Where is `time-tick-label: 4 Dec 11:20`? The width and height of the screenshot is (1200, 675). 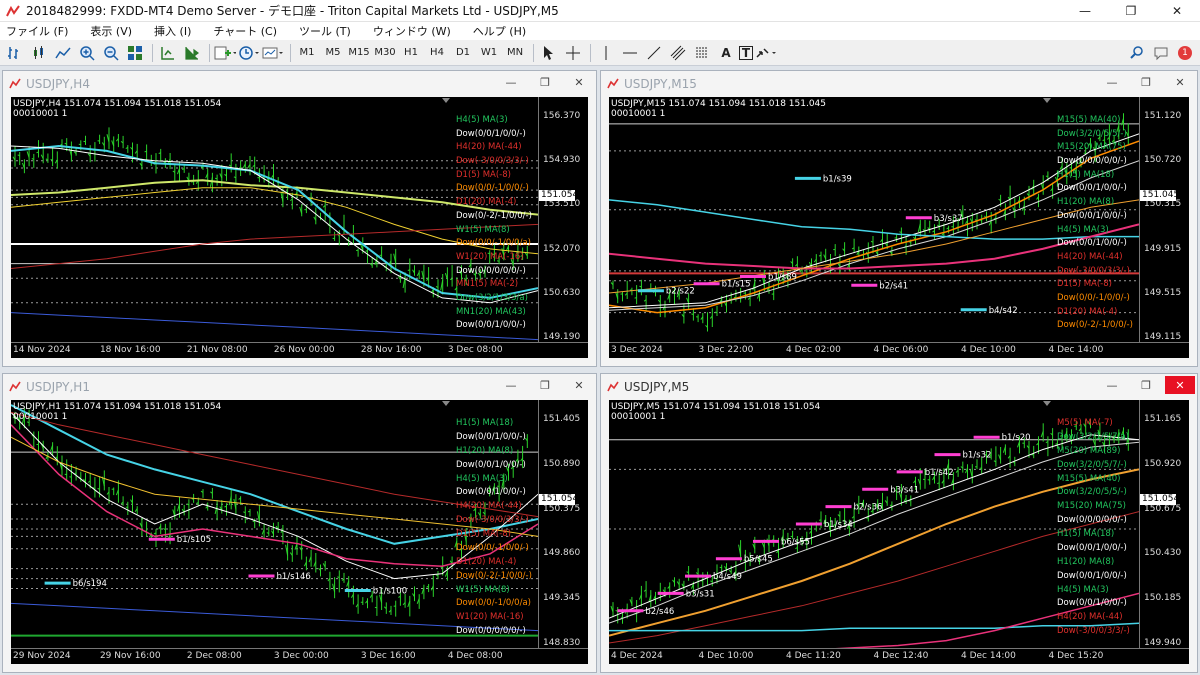 time-tick-label: 4 Dec 11:20 is located at coordinates (813, 656).